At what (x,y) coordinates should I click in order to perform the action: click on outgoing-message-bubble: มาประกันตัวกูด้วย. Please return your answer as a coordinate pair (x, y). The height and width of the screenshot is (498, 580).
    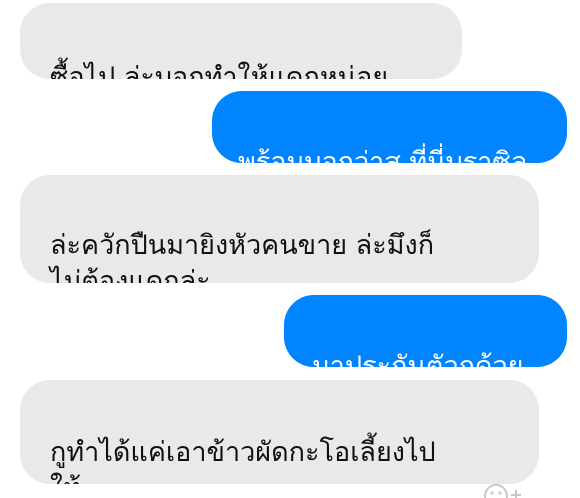
    Looking at the image, I should click on (425, 331).